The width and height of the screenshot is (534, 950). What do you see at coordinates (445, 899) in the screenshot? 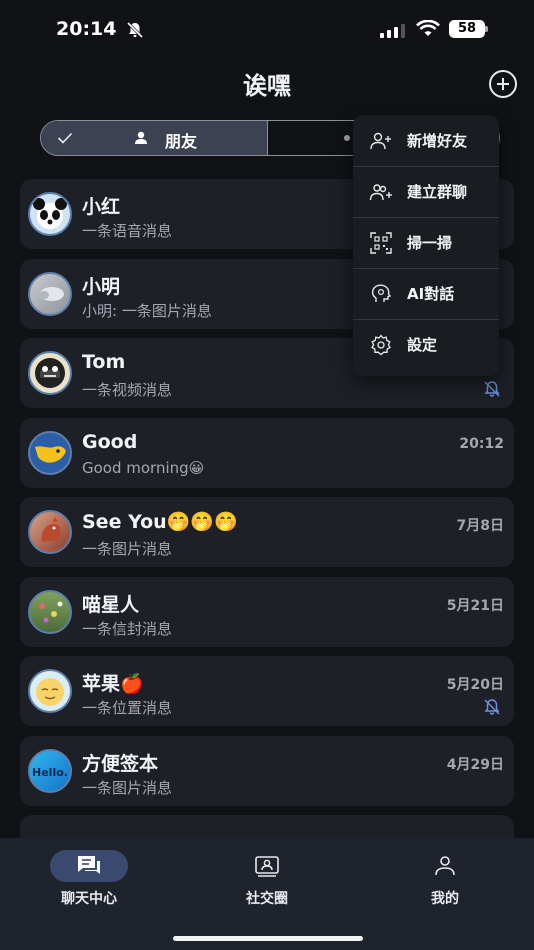
I see `tab-label: 我的` at bounding box center [445, 899].